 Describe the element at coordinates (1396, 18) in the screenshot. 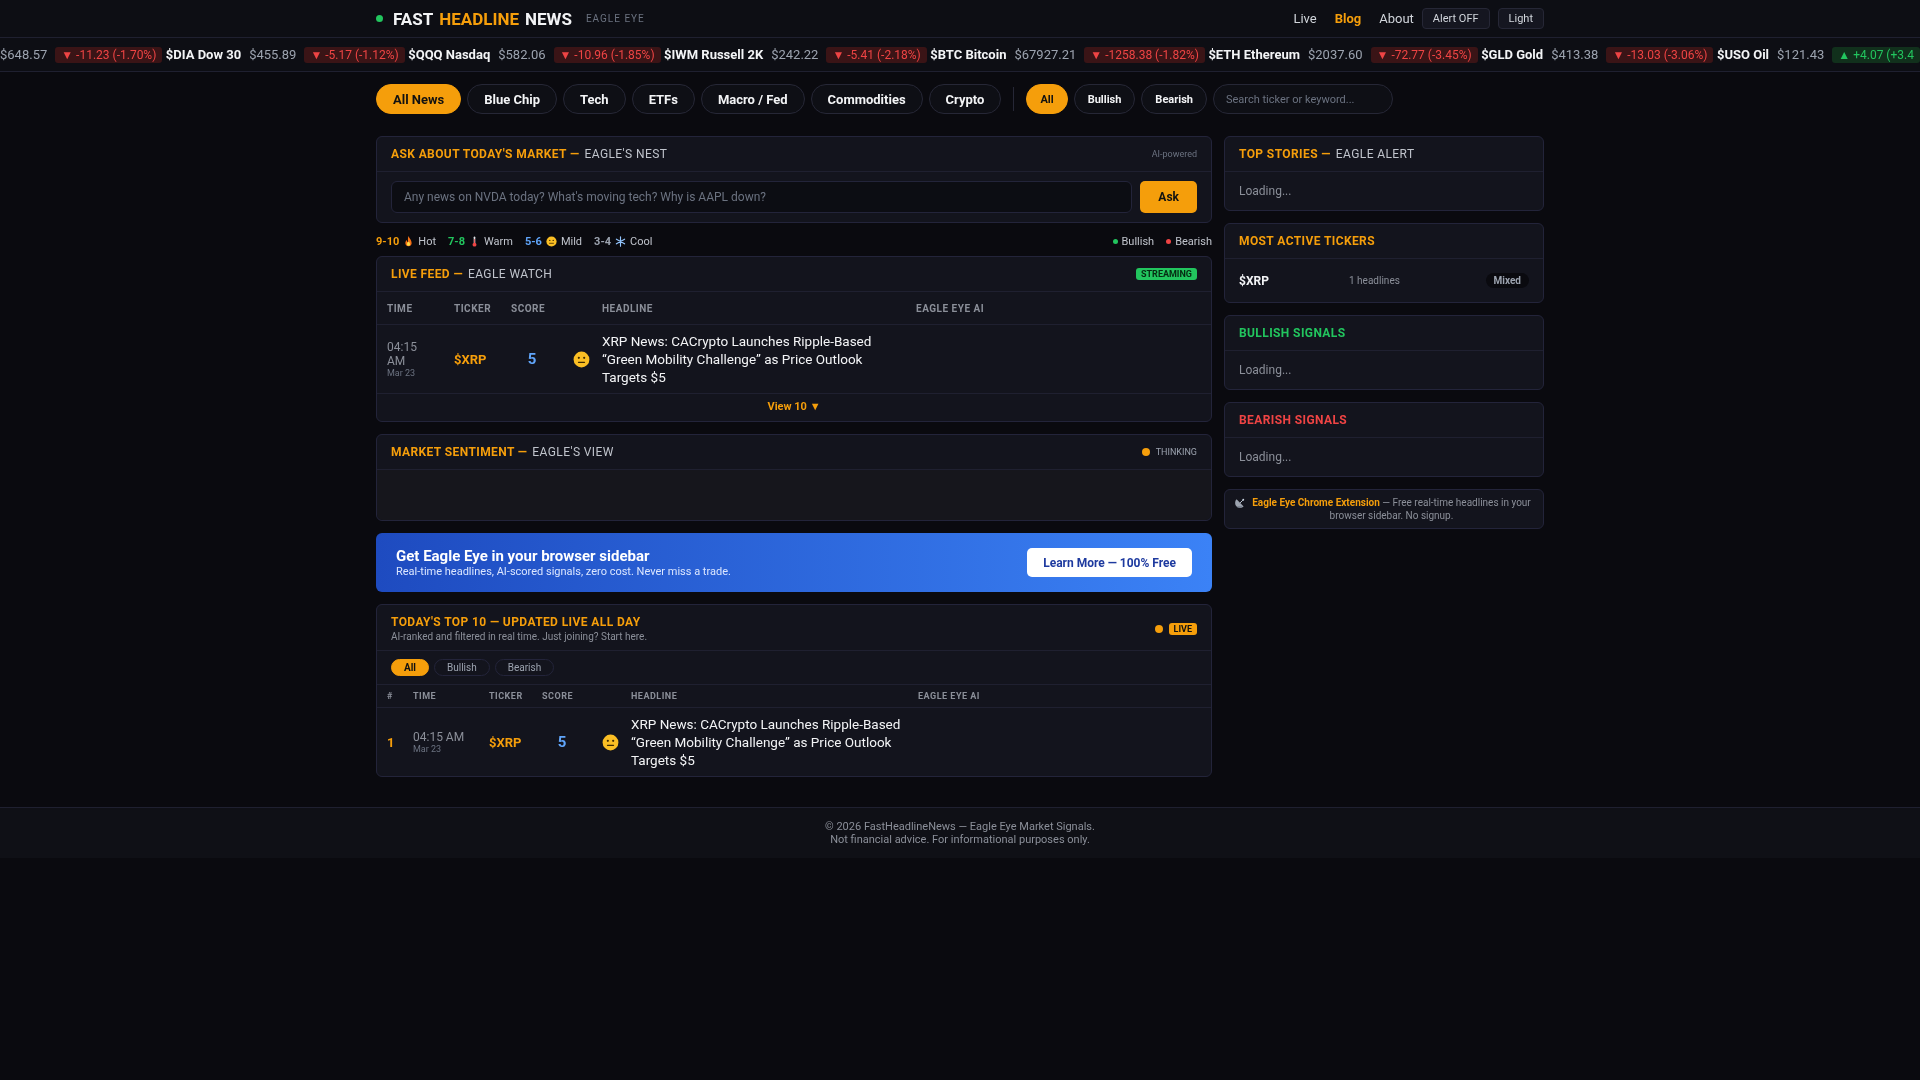

I see `nav-link: About` at that location.